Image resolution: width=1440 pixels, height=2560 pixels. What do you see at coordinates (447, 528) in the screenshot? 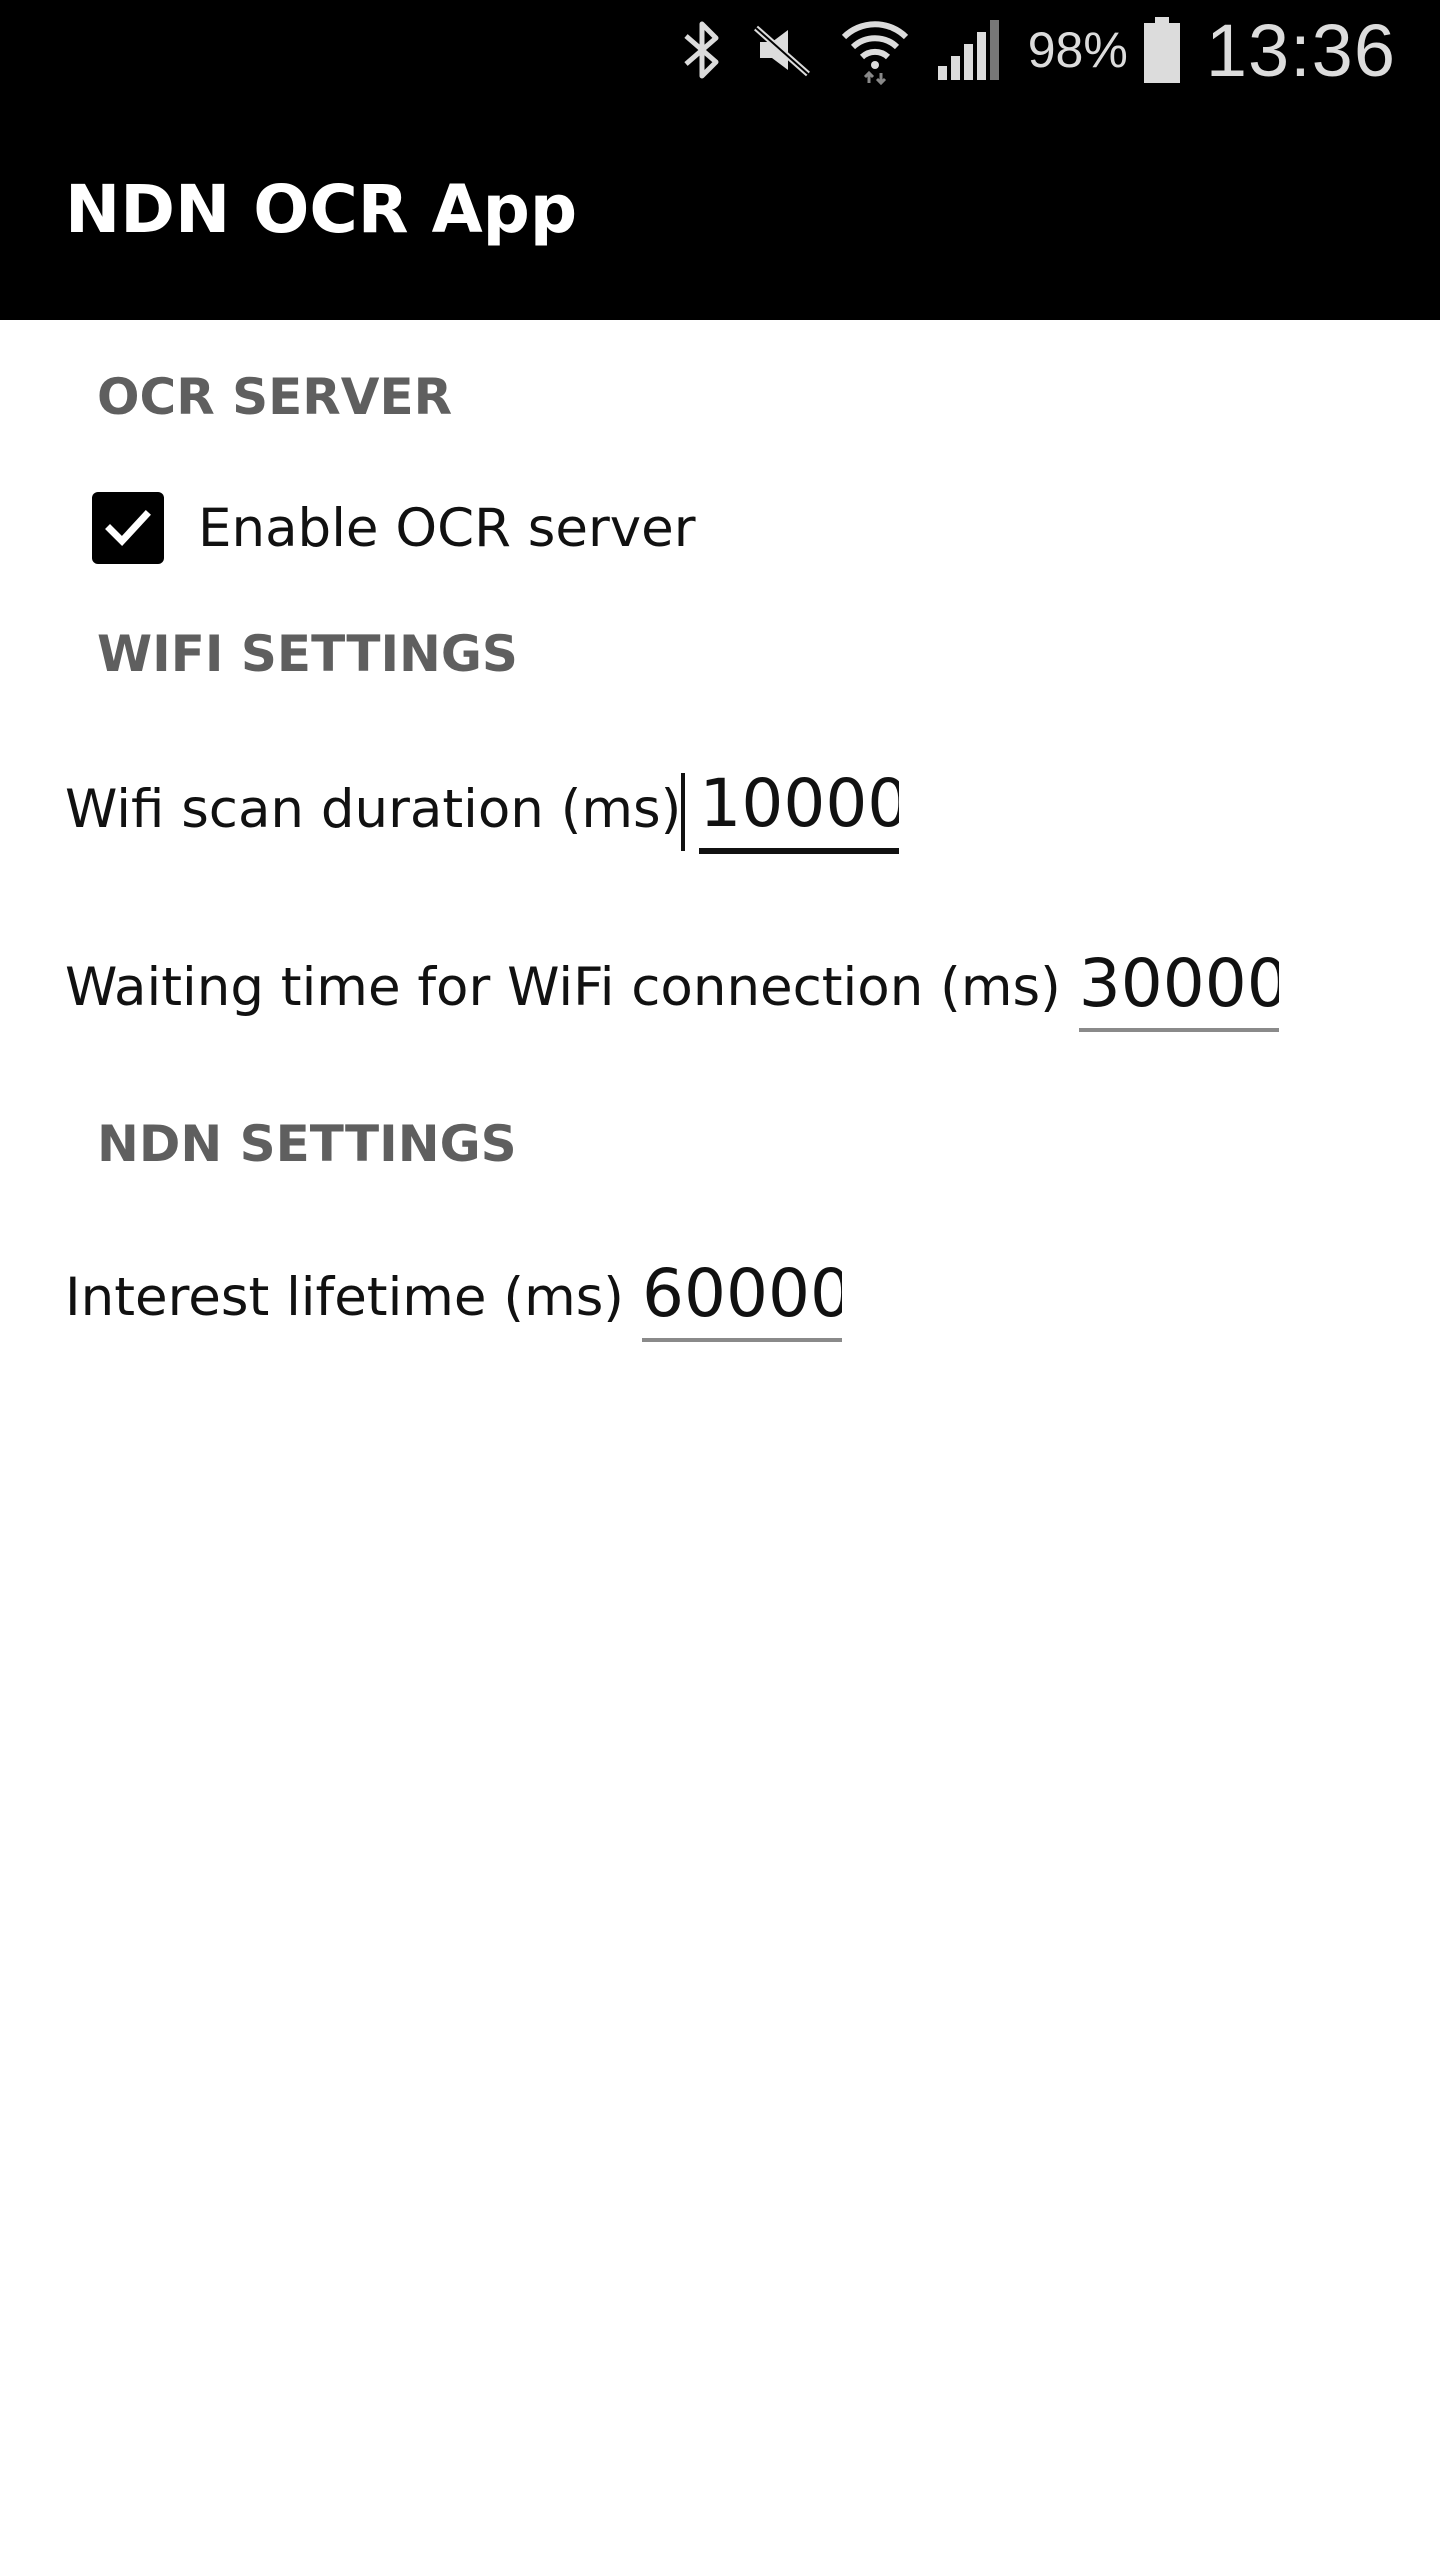
I see `enable-ocr-server-label: Enable OCR server` at bounding box center [447, 528].